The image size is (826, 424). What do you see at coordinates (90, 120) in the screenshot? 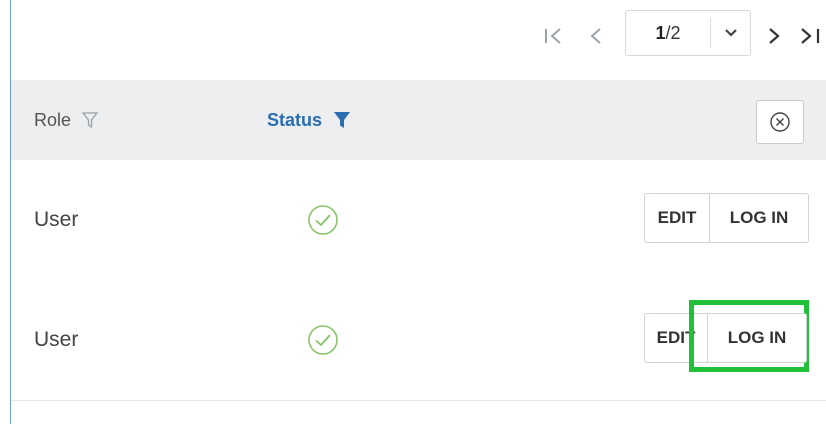
I see `filter-outline-icon` at bounding box center [90, 120].